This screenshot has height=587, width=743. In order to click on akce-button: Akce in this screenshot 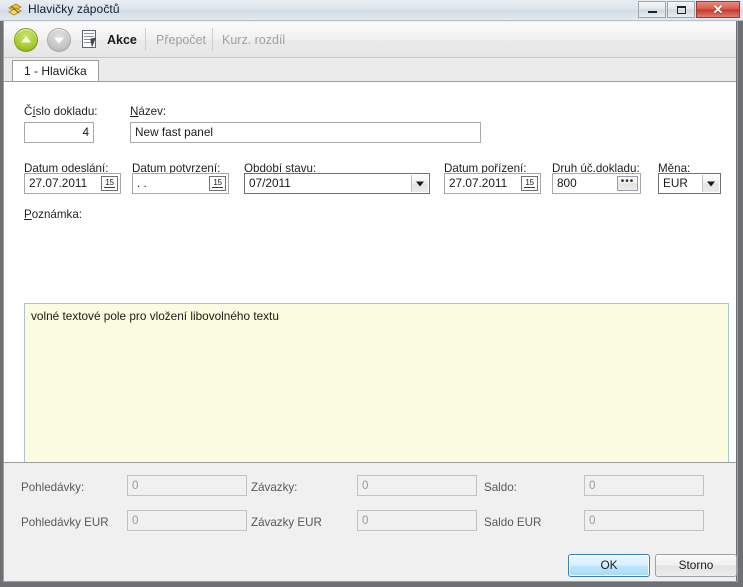, I will do `click(109, 39)`.